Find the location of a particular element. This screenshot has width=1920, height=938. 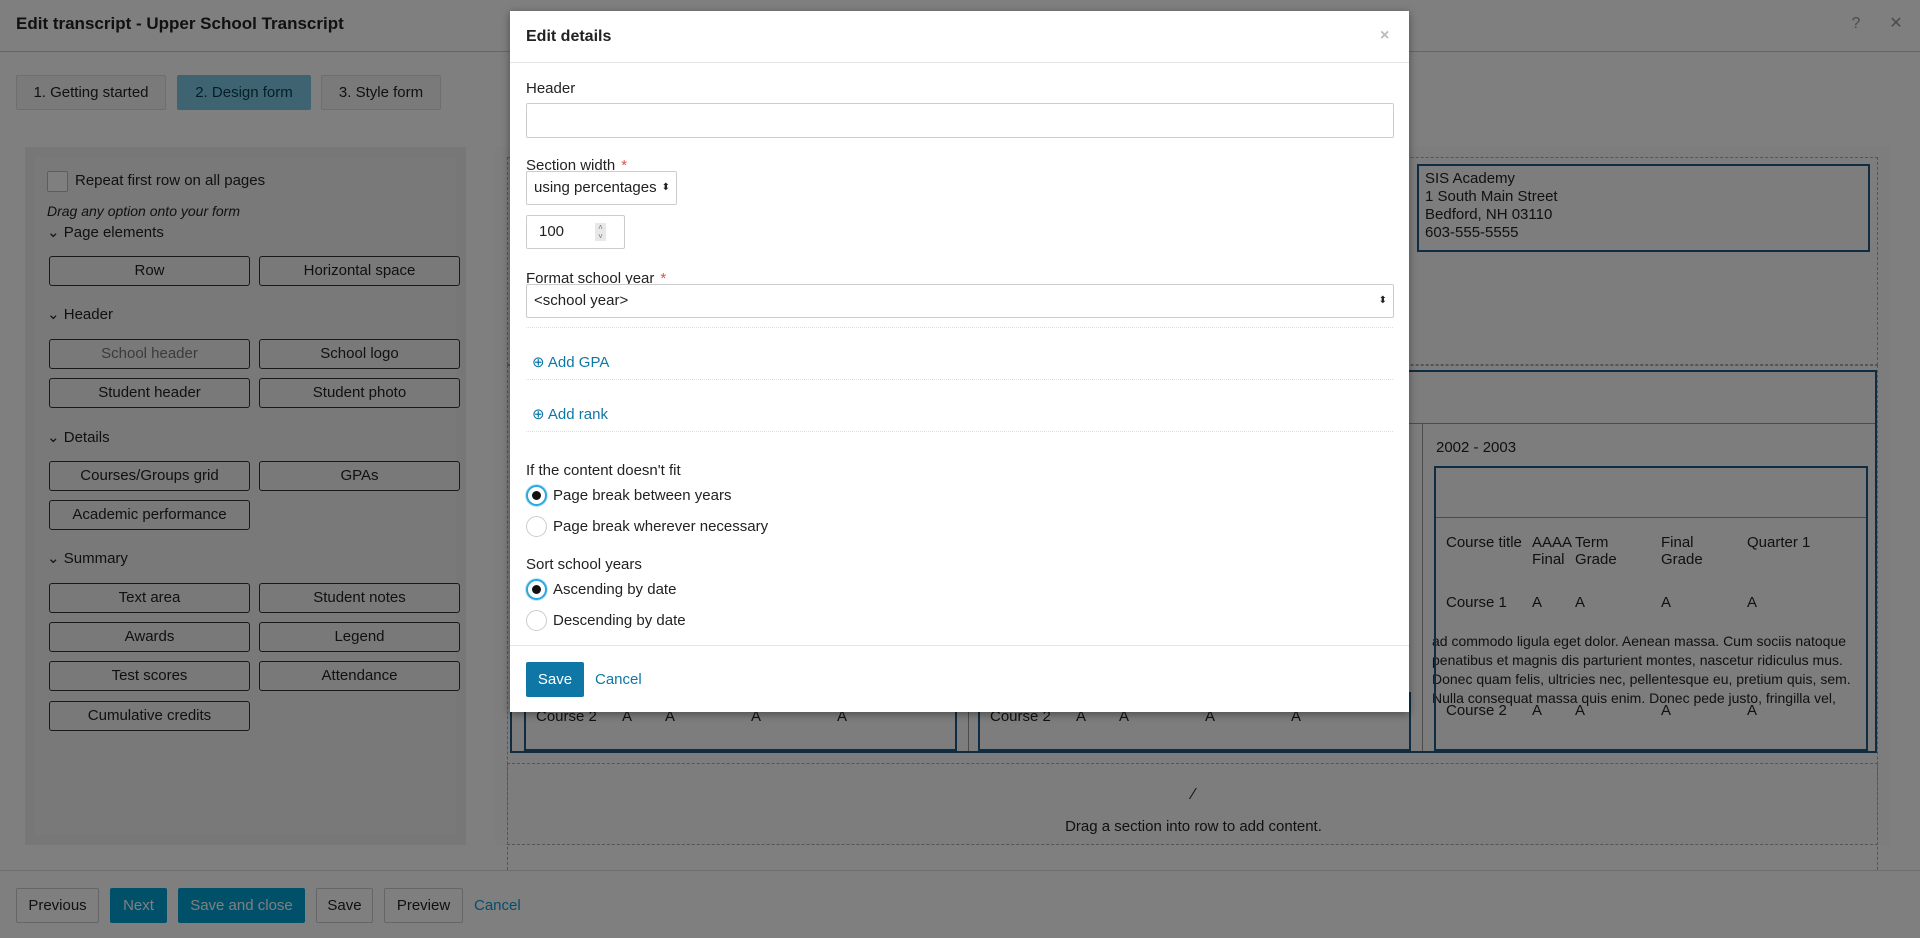

format-school-year-select: <school year> ⬍ is located at coordinates (960, 301).